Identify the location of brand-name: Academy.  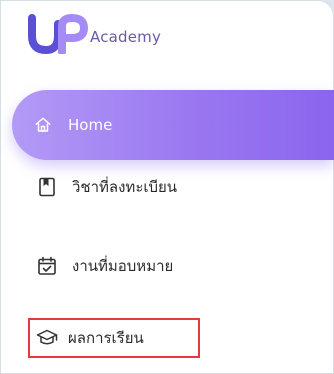
(126, 37).